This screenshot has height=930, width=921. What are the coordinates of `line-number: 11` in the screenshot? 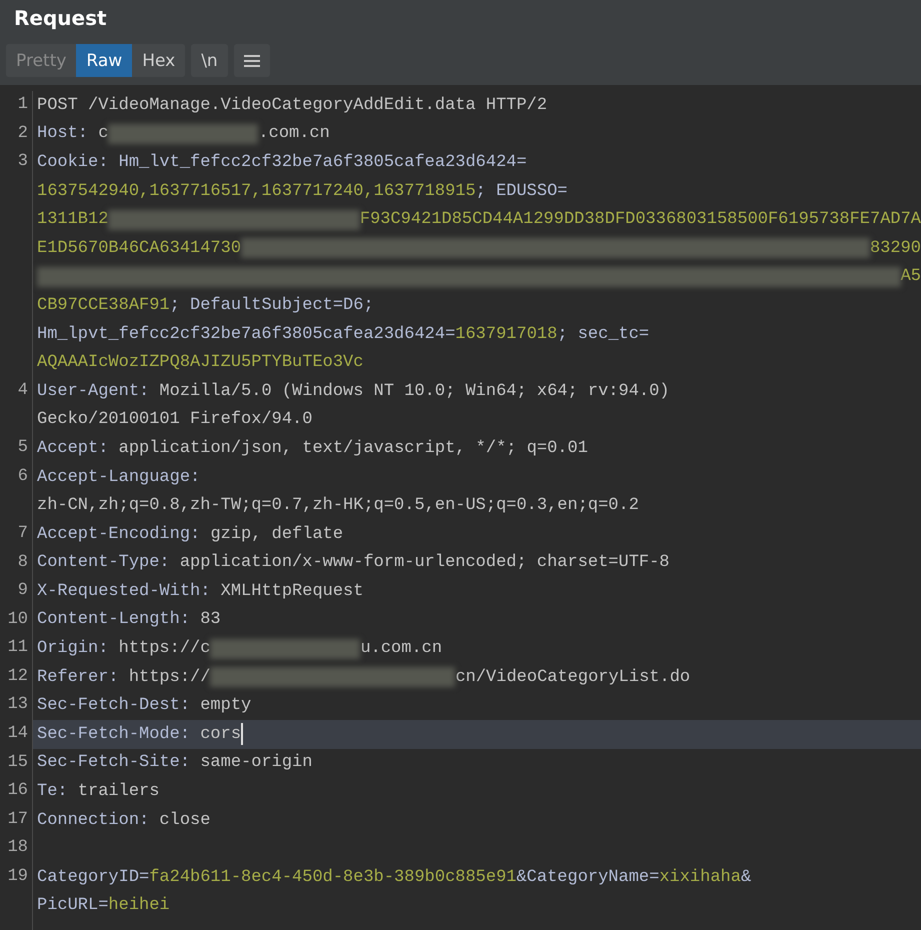 It's located at (16, 648).